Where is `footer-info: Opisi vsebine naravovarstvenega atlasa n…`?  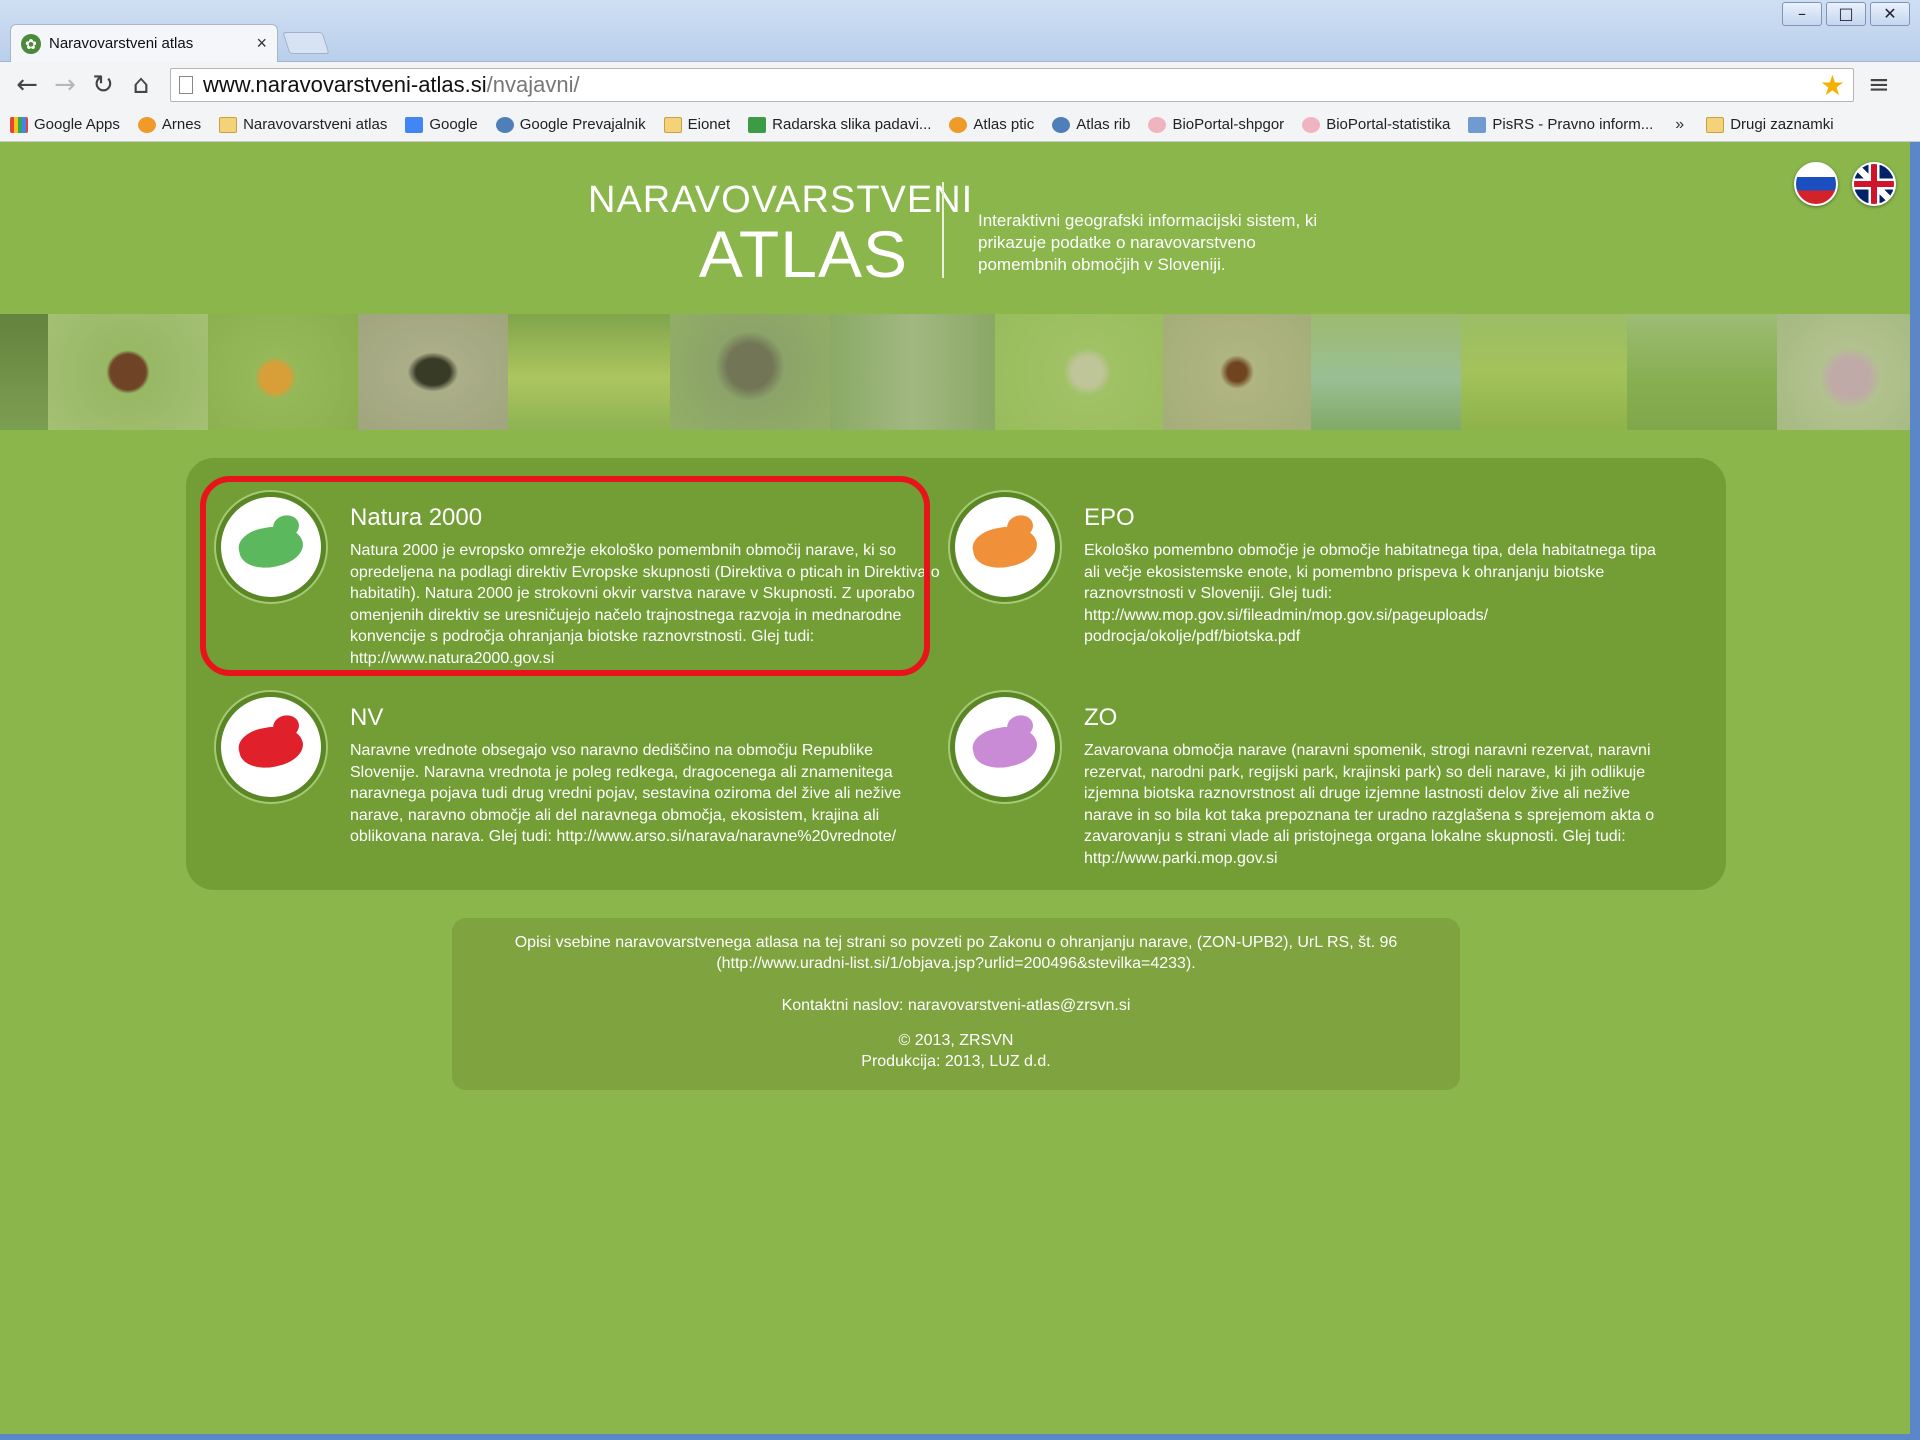 footer-info: Opisi vsebine naravovarstvenega atlasa n… is located at coordinates (956, 1004).